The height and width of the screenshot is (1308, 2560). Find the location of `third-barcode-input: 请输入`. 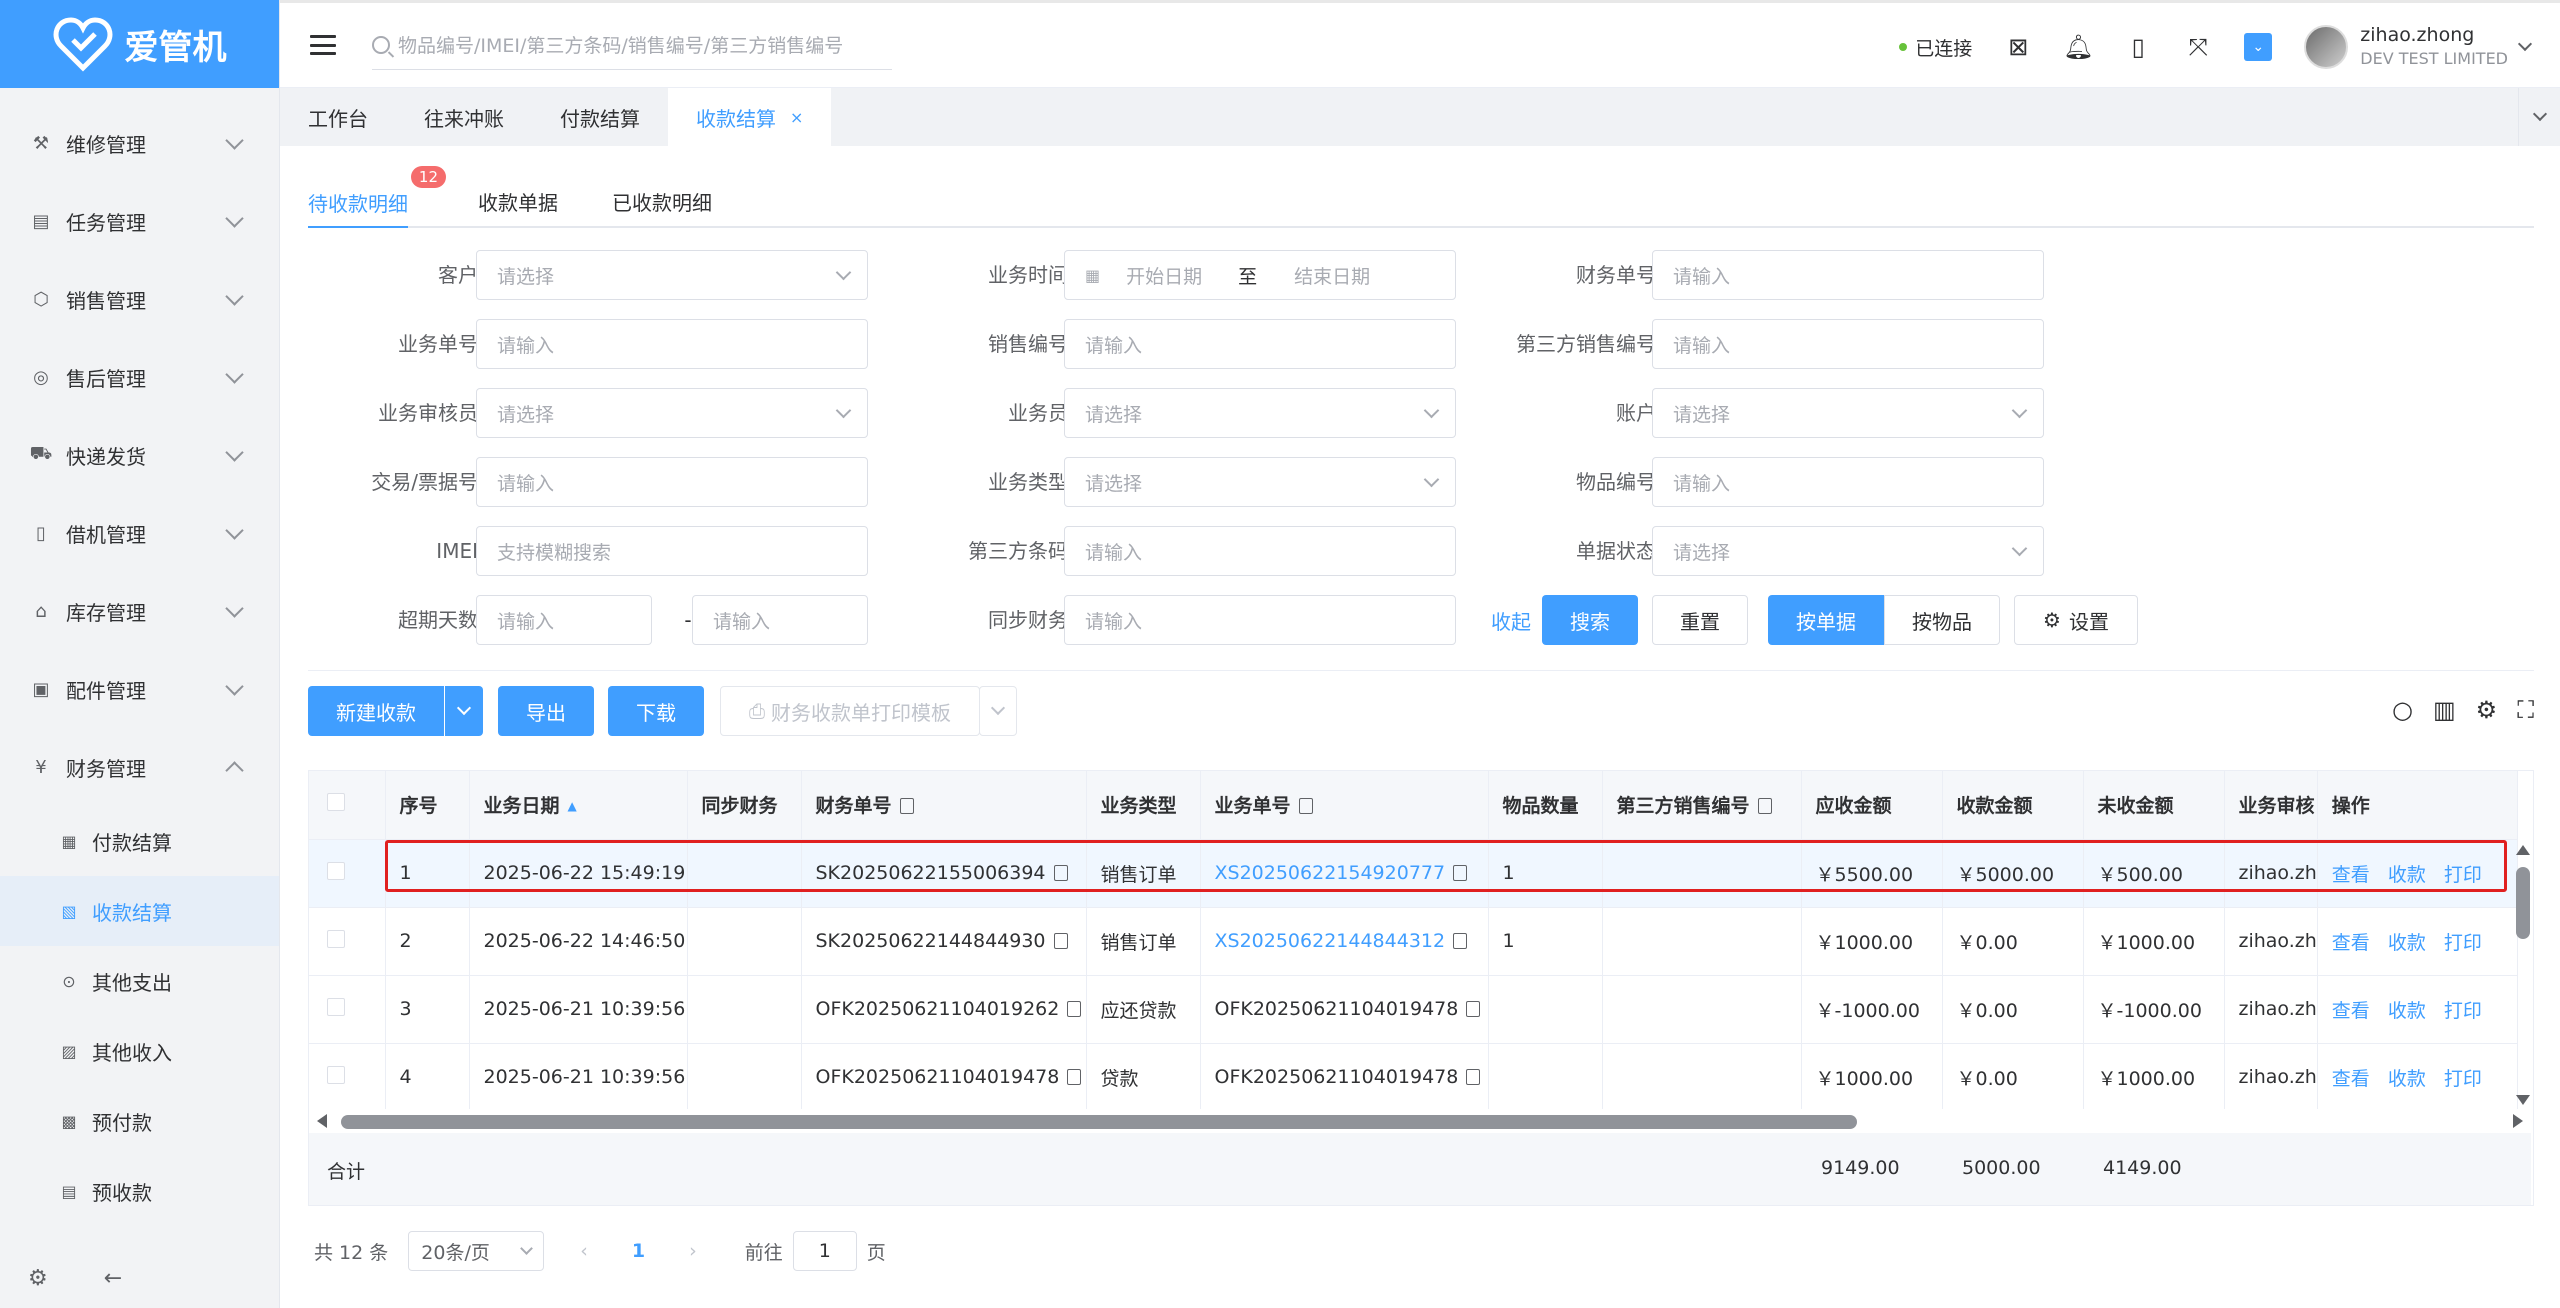

third-barcode-input: 请输入 is located at coordinates (1260, 551).